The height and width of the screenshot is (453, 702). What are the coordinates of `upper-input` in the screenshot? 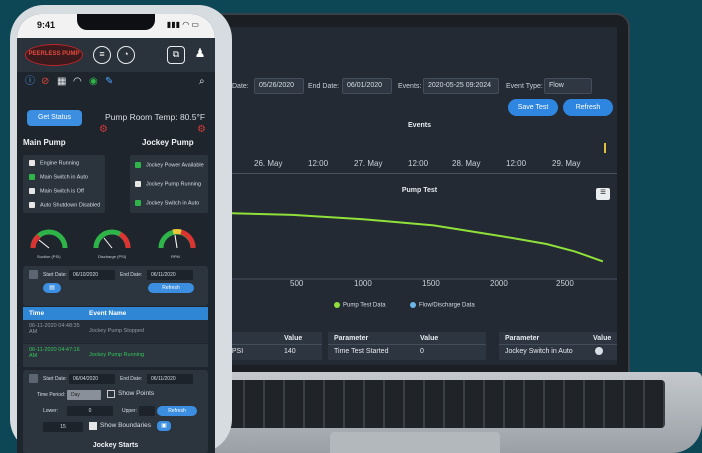 It's located at (147, 411).